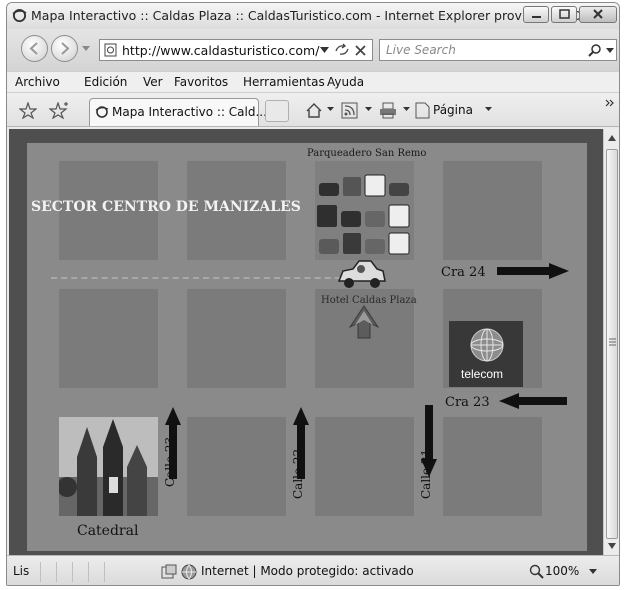 This screenshot has height=590, width=628. I want to click on globe-zone-icon, so click(189, 572).